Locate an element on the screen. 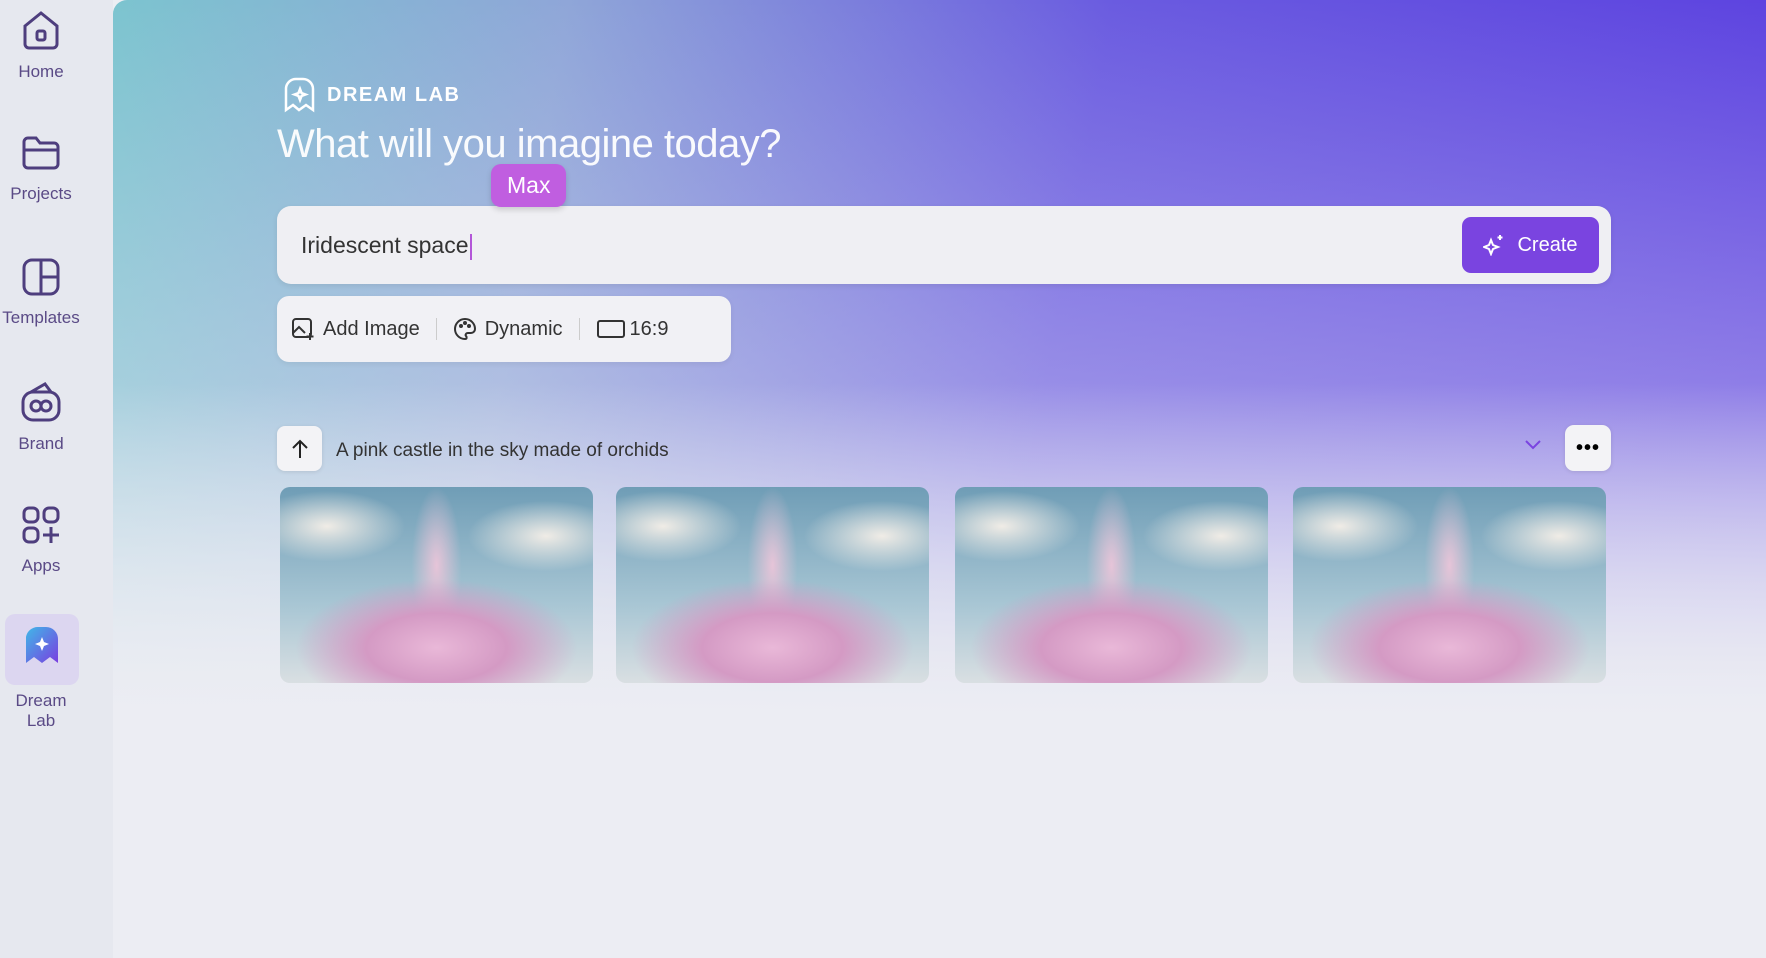 The width and height of the screenshot is (1766, 958). aspect-ratio-icon is located at coordinates (610, 329).